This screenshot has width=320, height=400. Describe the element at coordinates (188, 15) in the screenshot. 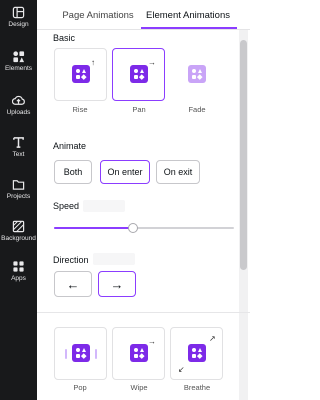

I see `tab-element-animations: Element Animations` at that location.